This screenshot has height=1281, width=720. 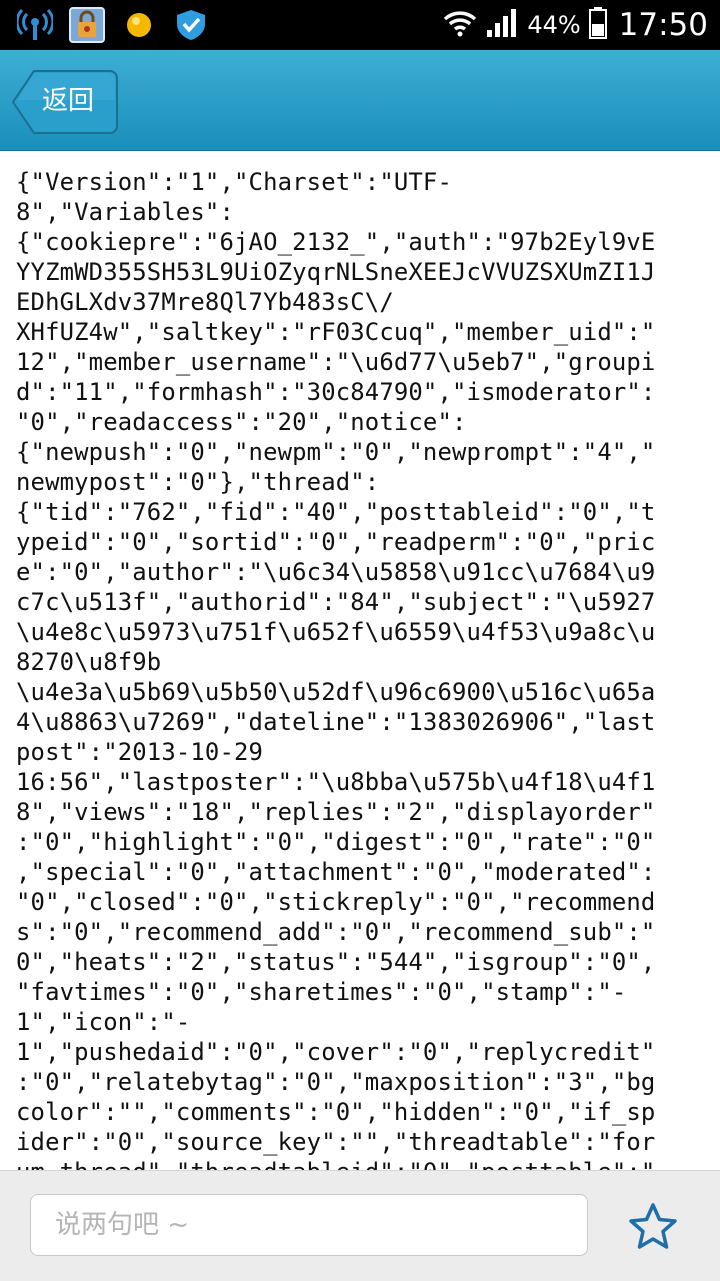 What do you see at coordinates (87, 25) in the screenshot?
I see `lock-app-icon` at bounding box center [87, 25].